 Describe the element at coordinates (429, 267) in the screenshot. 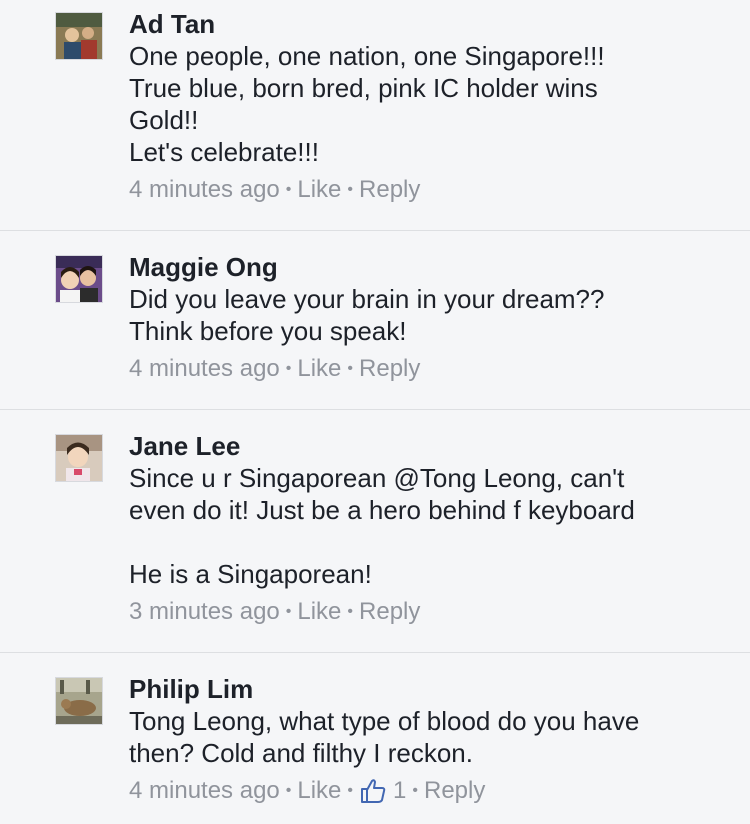

I see `commenter-name: Maggie Ong` at that location.